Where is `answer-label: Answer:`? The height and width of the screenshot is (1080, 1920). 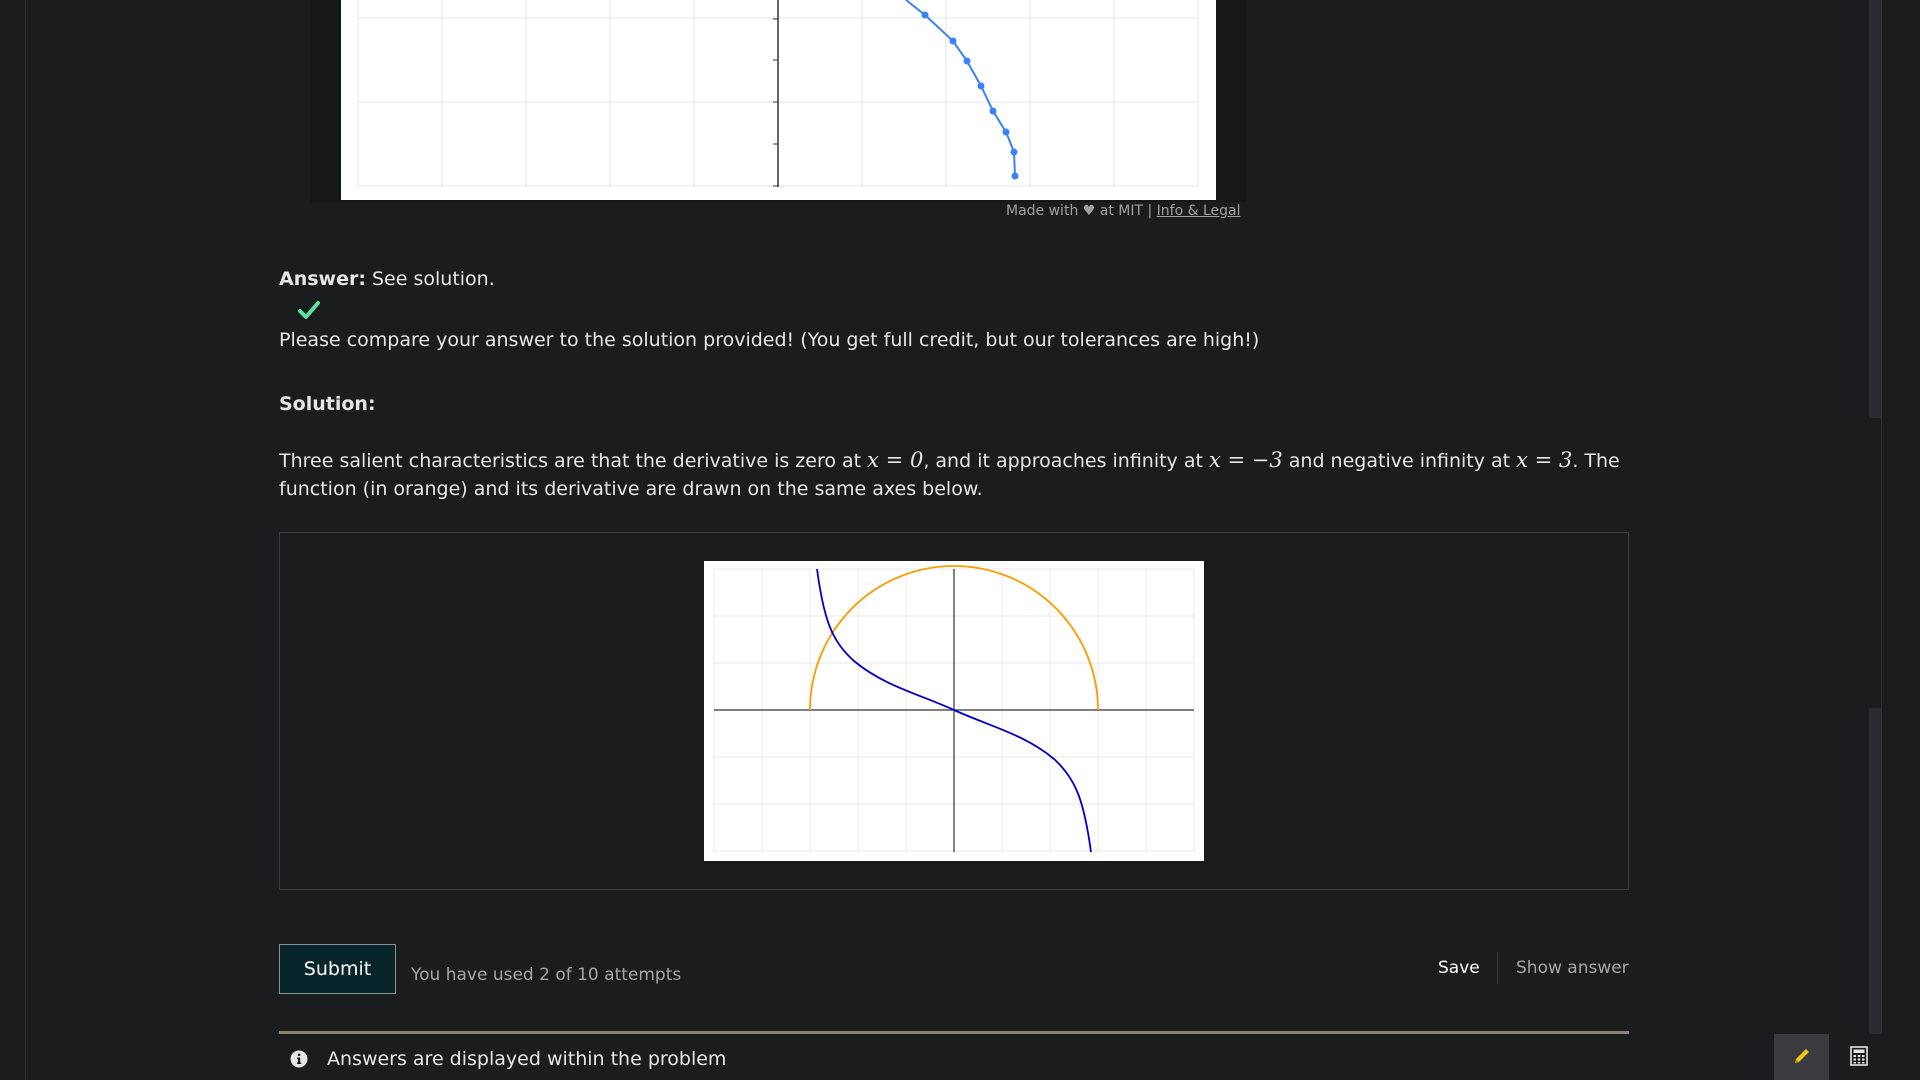
answer-label: Answer: is located at coordinates (322, 279).